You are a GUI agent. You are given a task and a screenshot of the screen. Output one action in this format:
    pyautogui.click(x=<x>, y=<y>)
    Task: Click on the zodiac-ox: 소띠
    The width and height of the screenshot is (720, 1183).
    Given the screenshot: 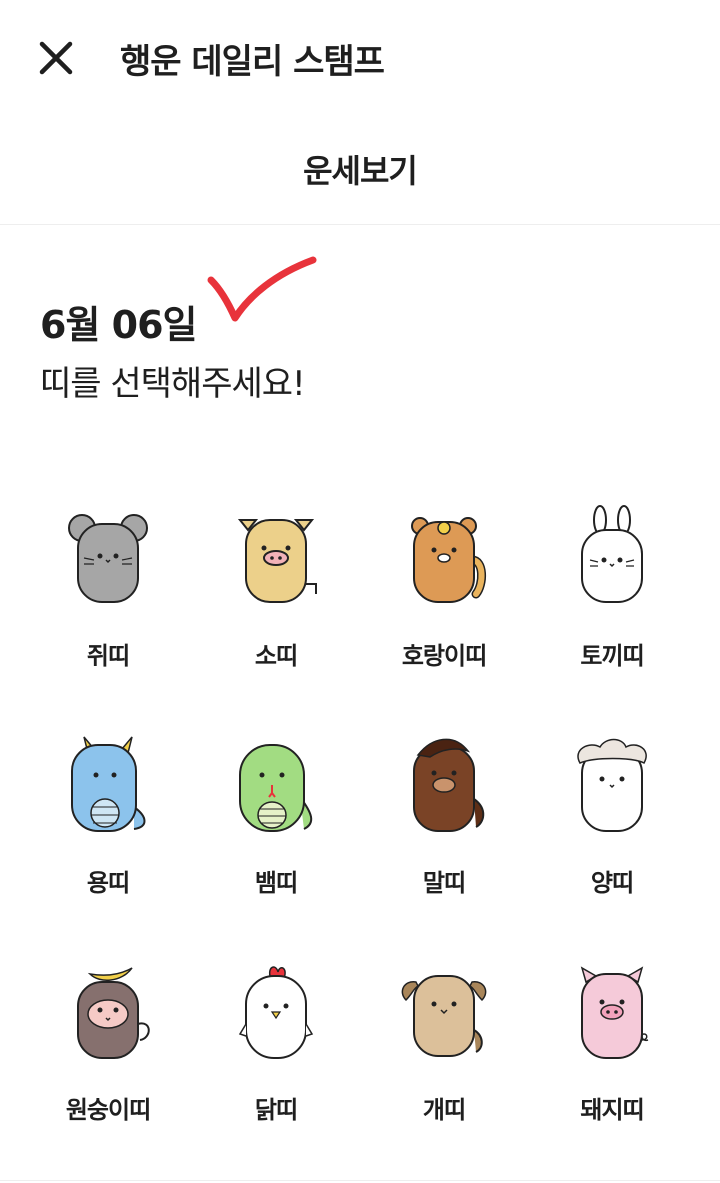 What is the action you would take?
    pyautogui.click(x=276, y=613)
    